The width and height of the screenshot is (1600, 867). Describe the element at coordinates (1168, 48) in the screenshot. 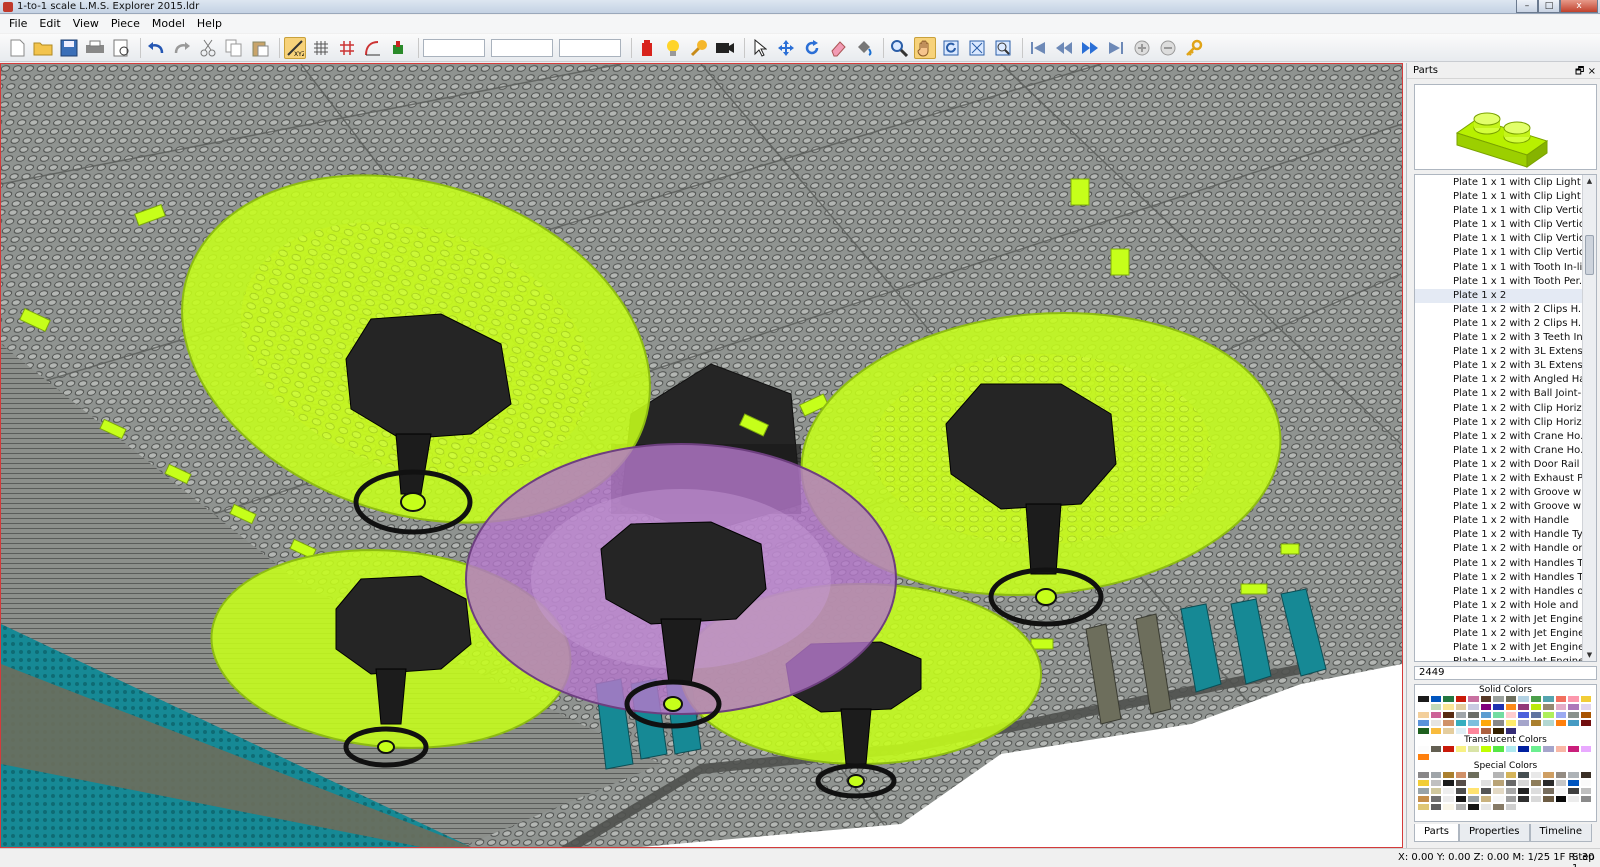

I see `remove-step-icon` at that location.